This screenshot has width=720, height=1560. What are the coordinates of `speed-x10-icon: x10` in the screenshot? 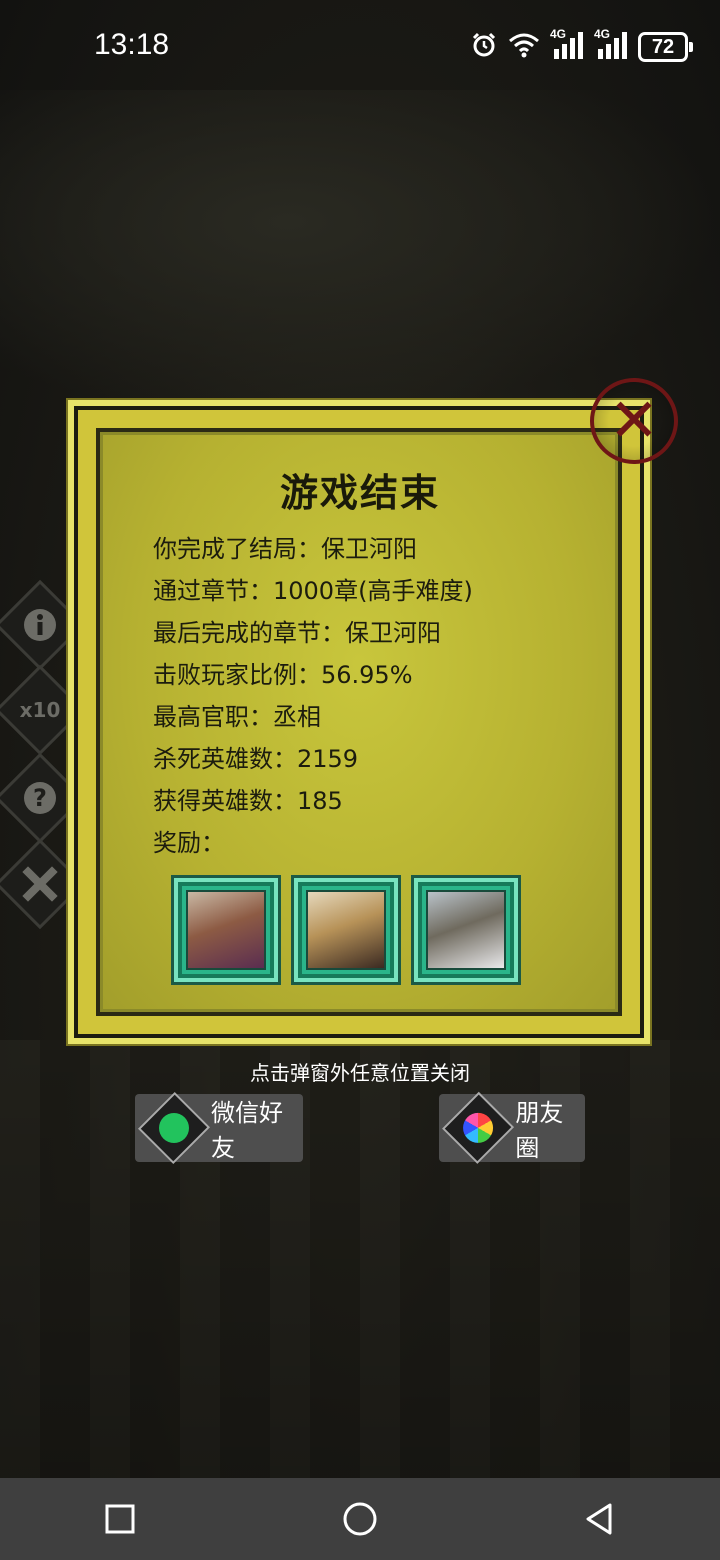 It's located at (40, 710).